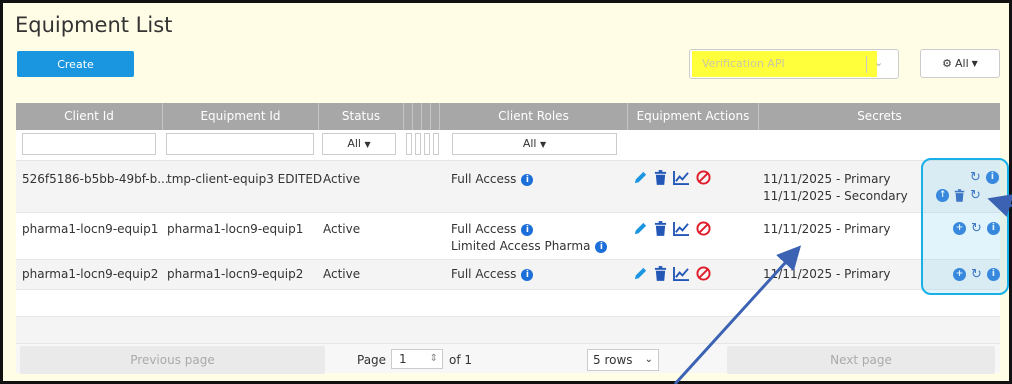 This screenshot has height=384, width=1012. I want to click on page-title: Equipment List, so click(94, 25).